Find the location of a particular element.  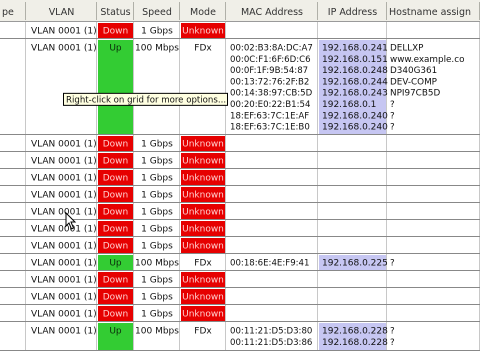

cell-mac: 00:11:21:D5:D3:80 is located at coordinates (271, 332).